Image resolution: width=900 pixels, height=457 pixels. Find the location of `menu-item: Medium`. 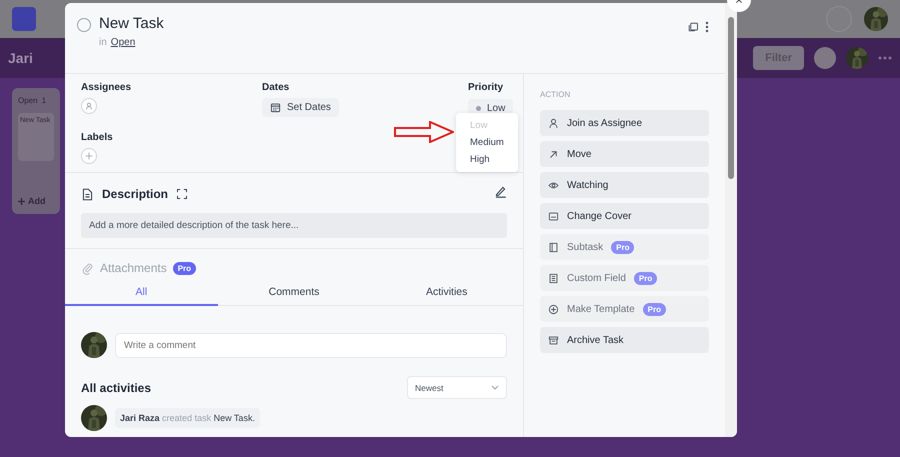

menu-item: Medium is located at coordinates (487, 142).